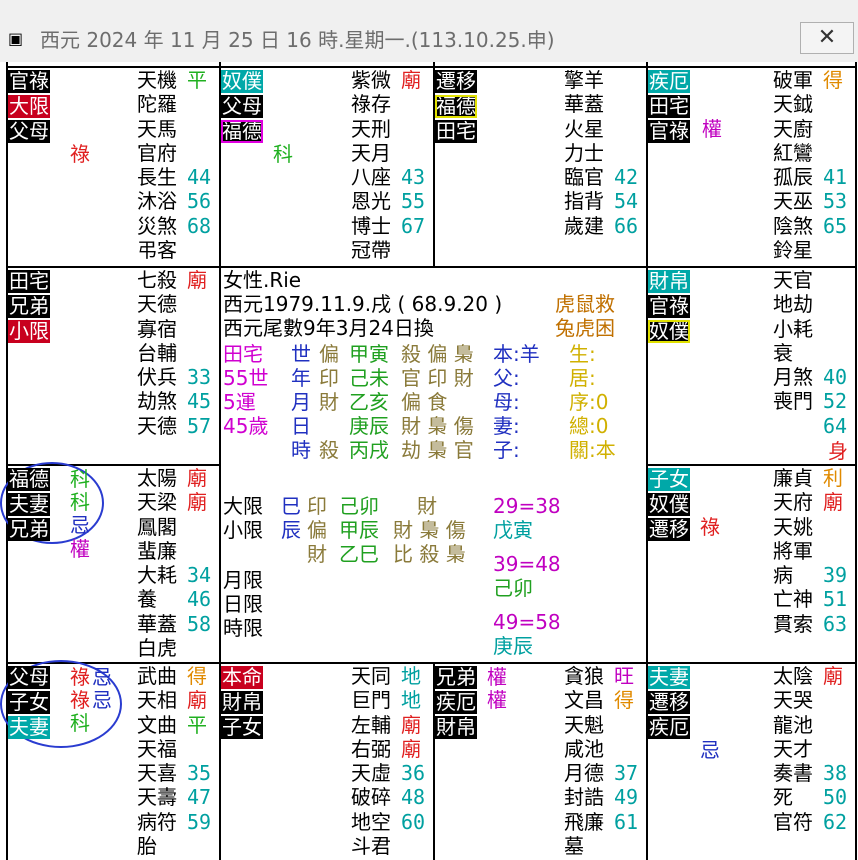 This screenshot has height=860, width=858. I want to click on star-brightness: 旺, so click(624, 676).